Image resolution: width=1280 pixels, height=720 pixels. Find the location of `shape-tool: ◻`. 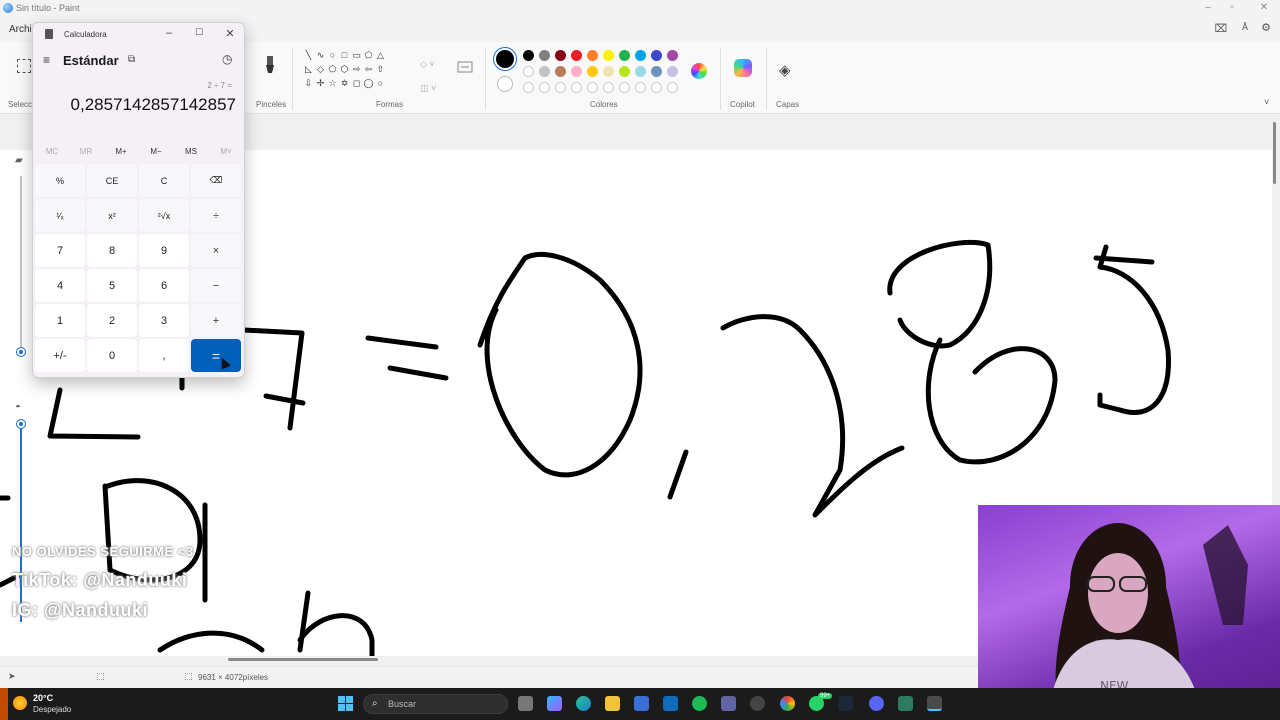

shape-tool: ◻ is located at coordinates (356, 83).